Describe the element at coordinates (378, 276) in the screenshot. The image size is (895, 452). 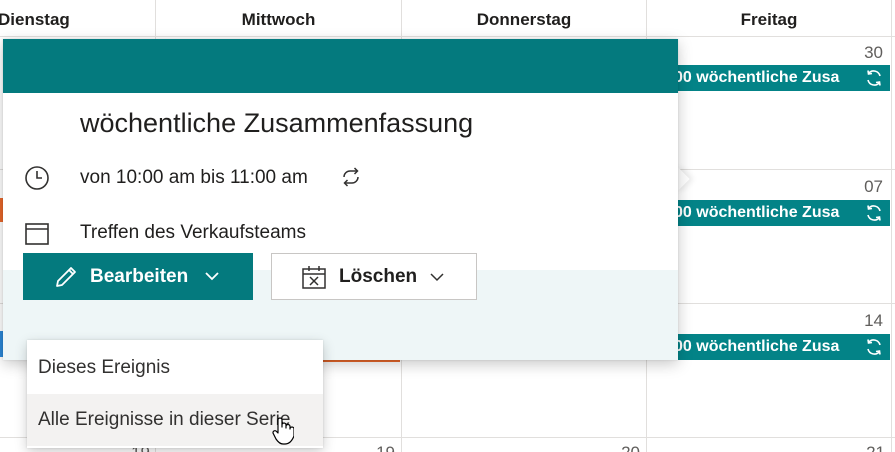
I see `delete-button-label: Löschen` at that location.